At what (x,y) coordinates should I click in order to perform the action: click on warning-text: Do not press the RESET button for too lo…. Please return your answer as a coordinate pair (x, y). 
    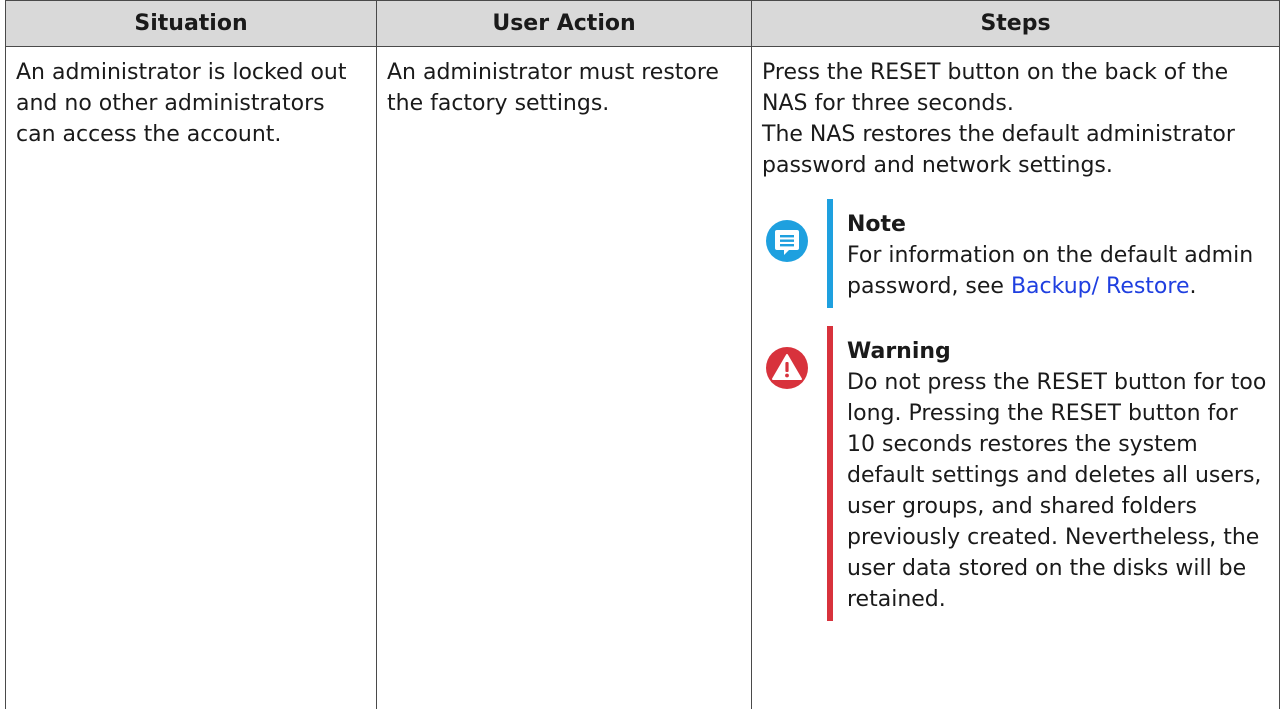
    Looking at the image, I should click on (1057, 491).